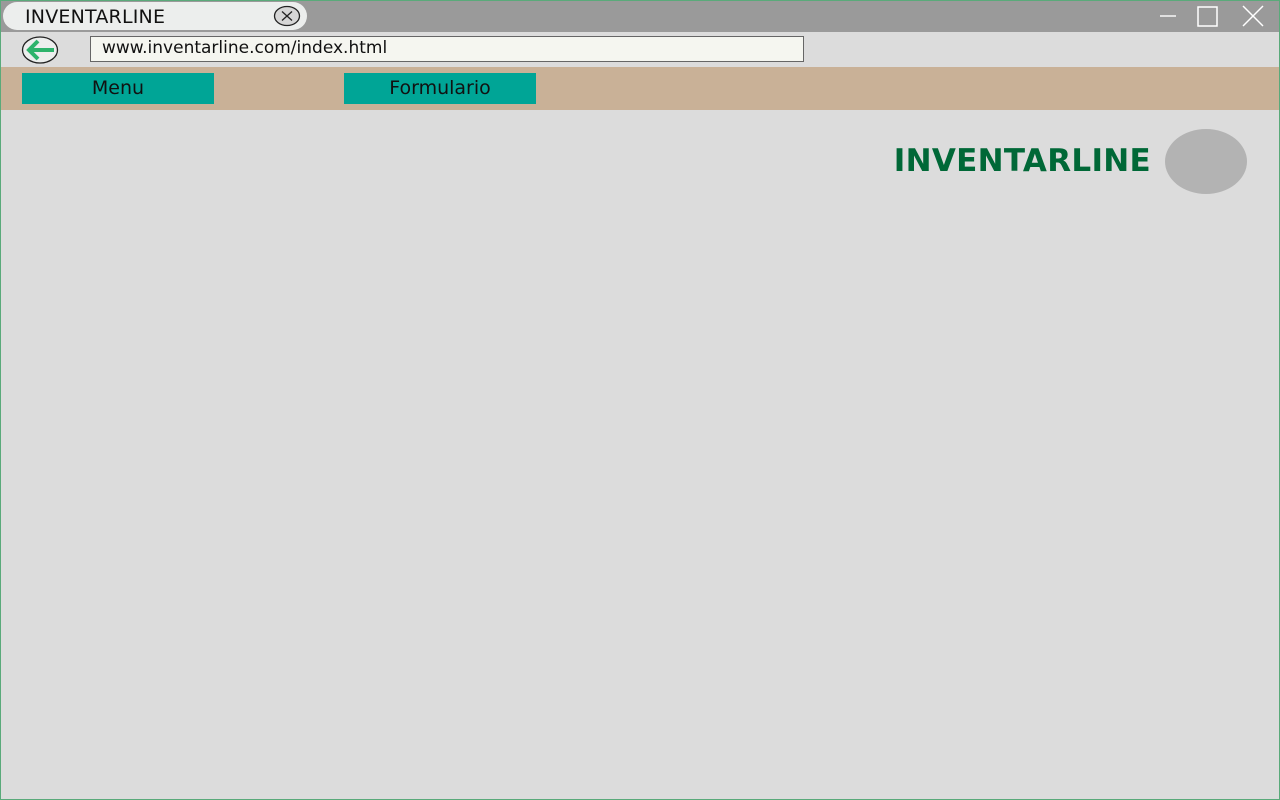 This screenshot has height=800, width=1280. Describe the element at coordinates (1206, 161) in the screenshot. I see `avatar` at that location.